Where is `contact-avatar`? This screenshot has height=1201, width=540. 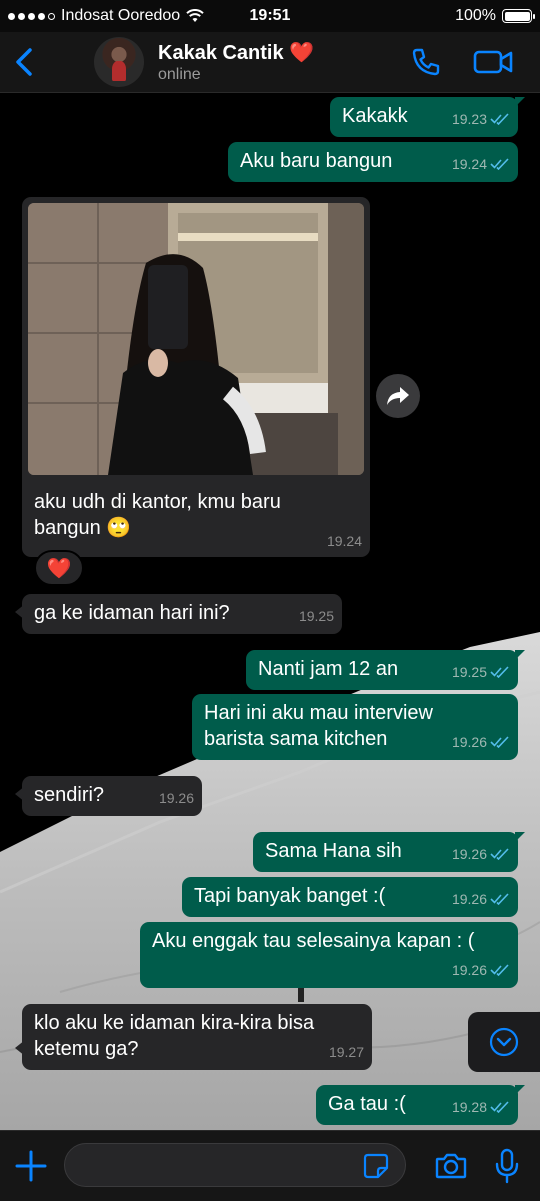
contact-avatar is located at coordinates (119, 62).